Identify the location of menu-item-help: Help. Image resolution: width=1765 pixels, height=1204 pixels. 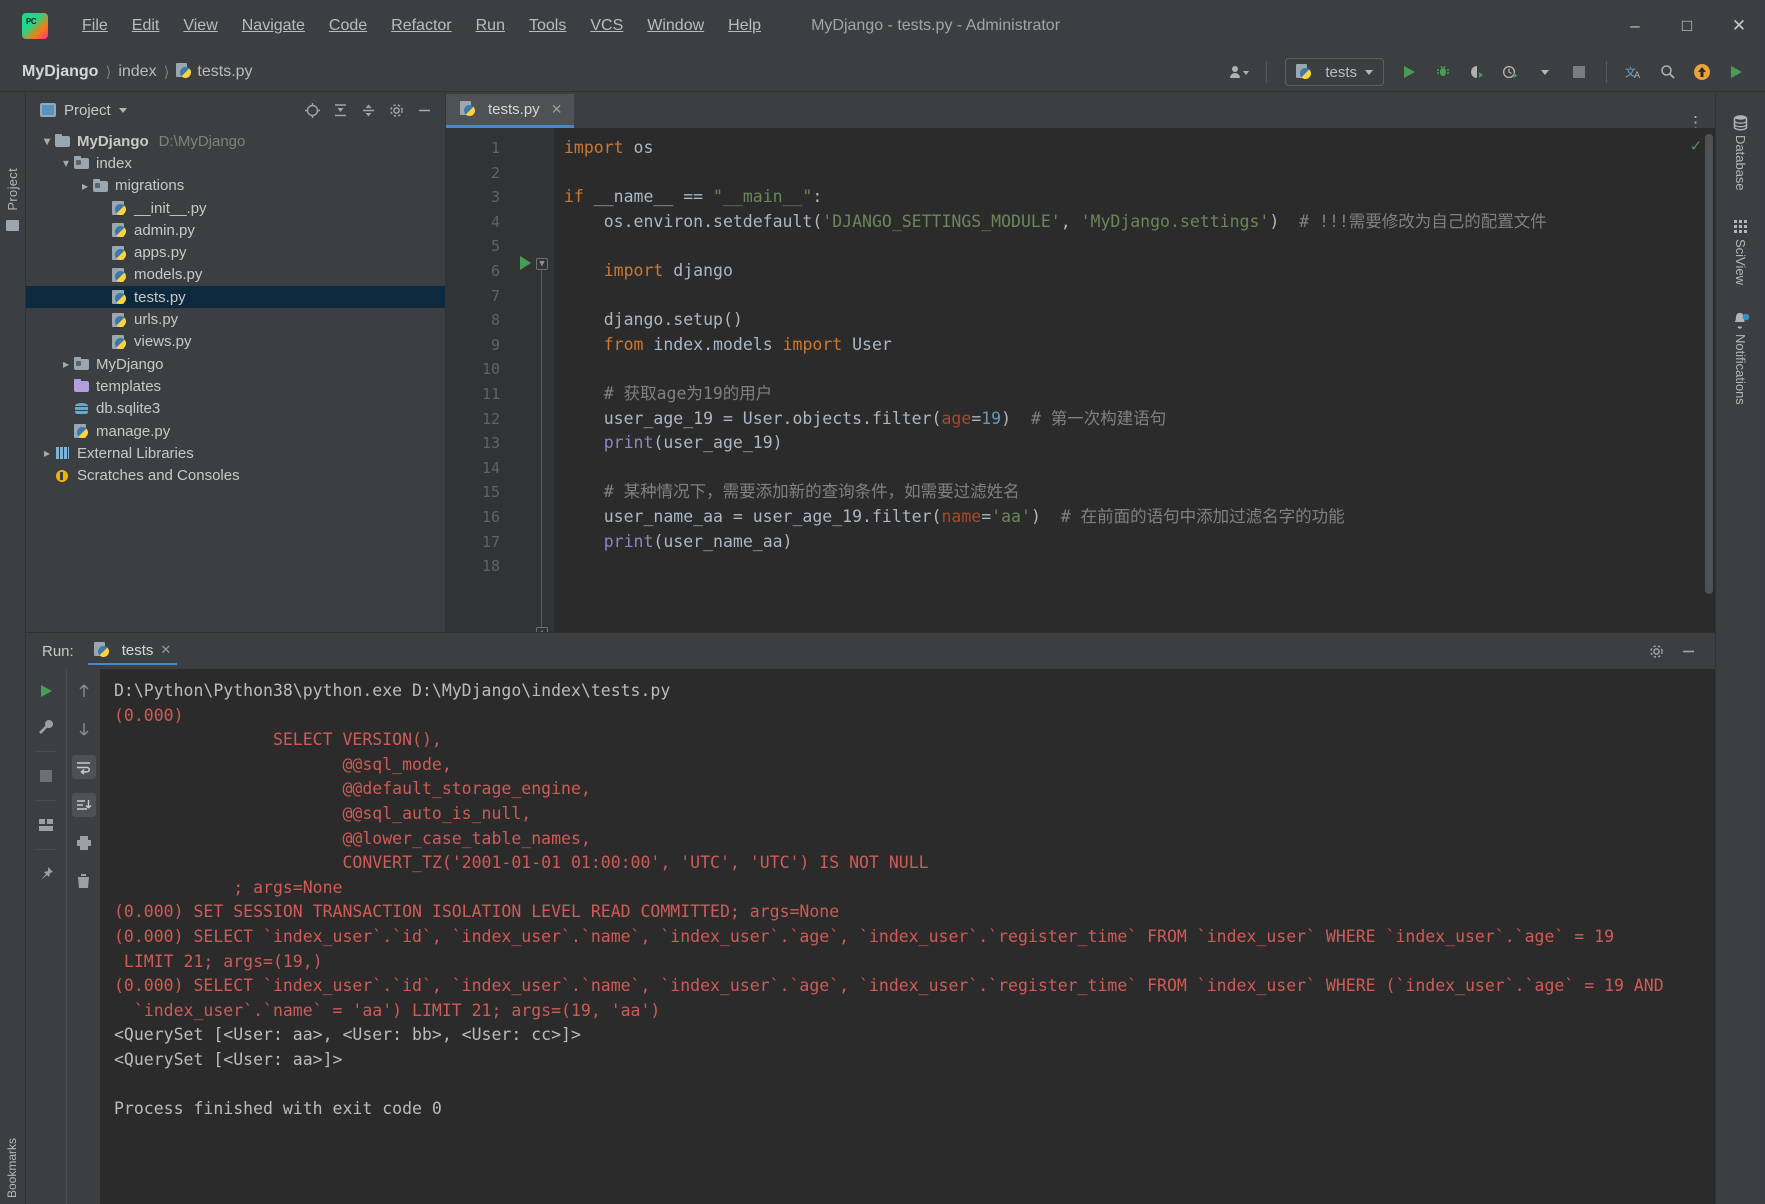
(744, 26).